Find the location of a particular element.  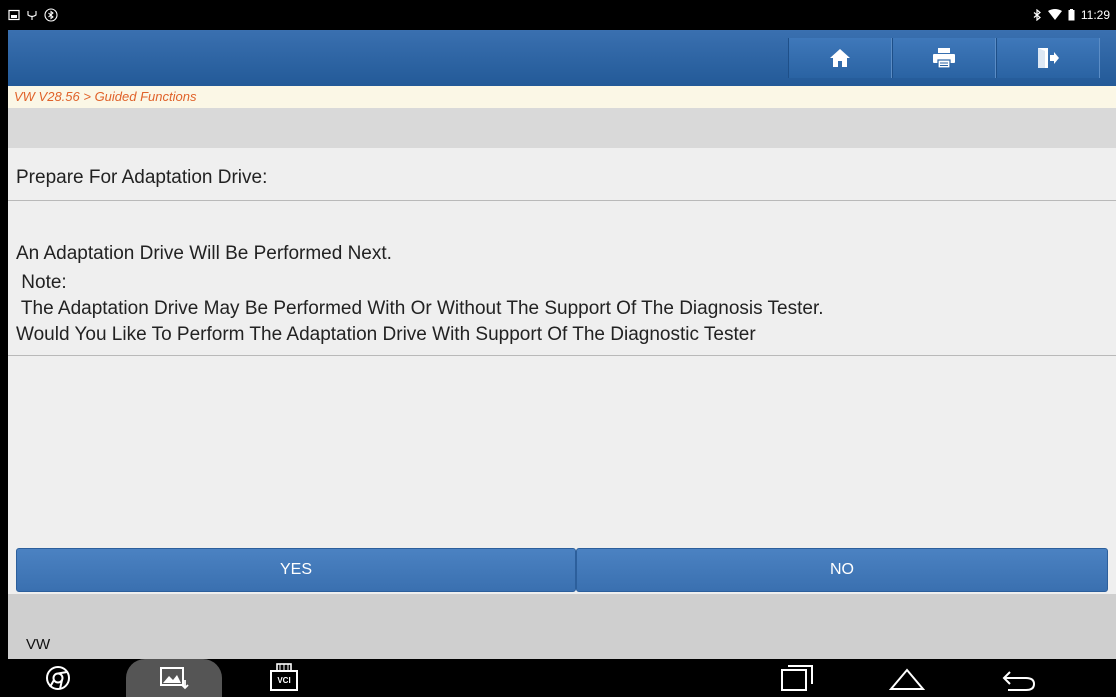

home-button is located at coordinates (840, 58).